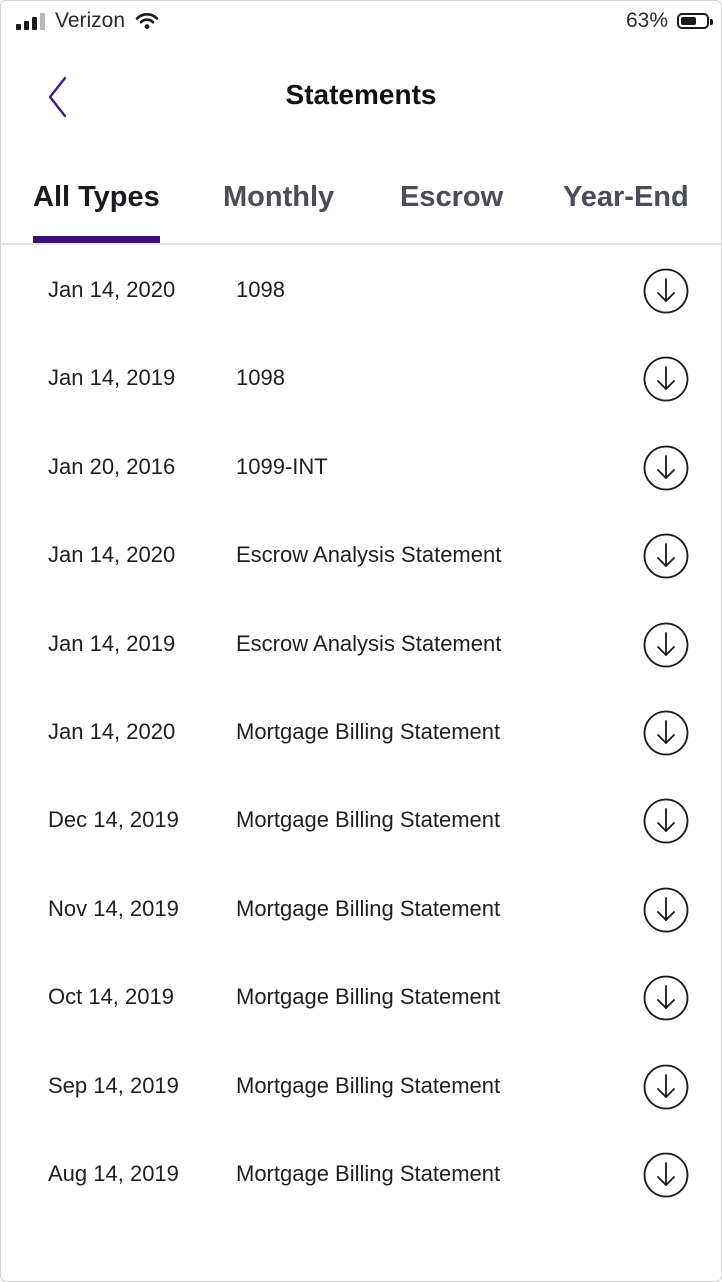  What do you see at coordinates (361, 208) in the screenshot?
I see `statement-type-tabs: All Types Monthly Escrow Year-End` at bounding box center [361, 208].